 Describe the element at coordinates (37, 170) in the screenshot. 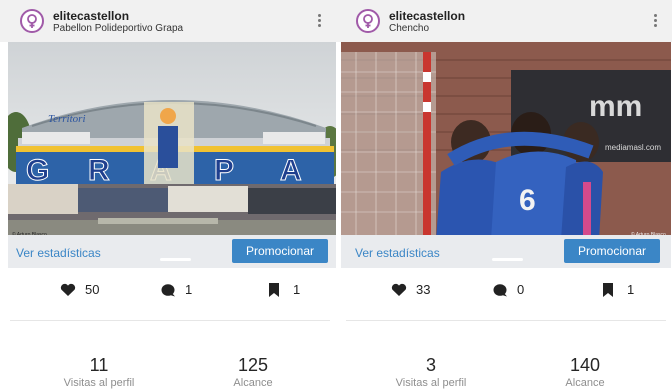

I see `graffiti-letter: G` at that location.